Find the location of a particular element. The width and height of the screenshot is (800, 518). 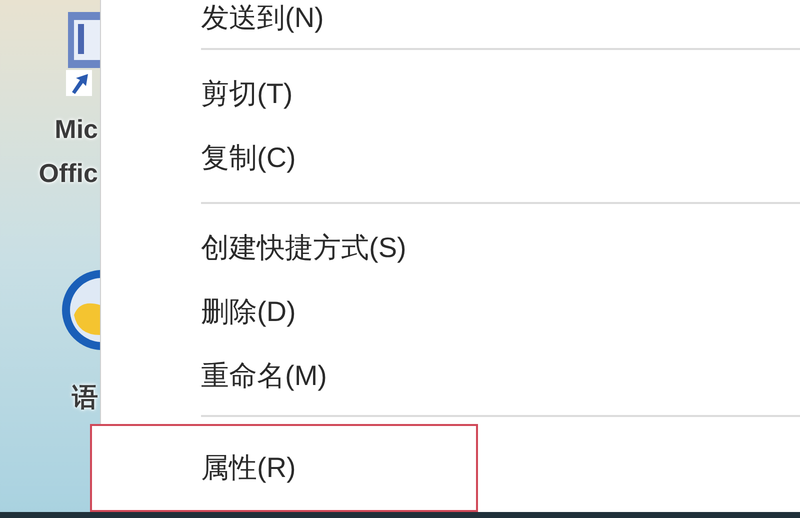

menu-item: 删除(D) is located at coordinates (284, 312).